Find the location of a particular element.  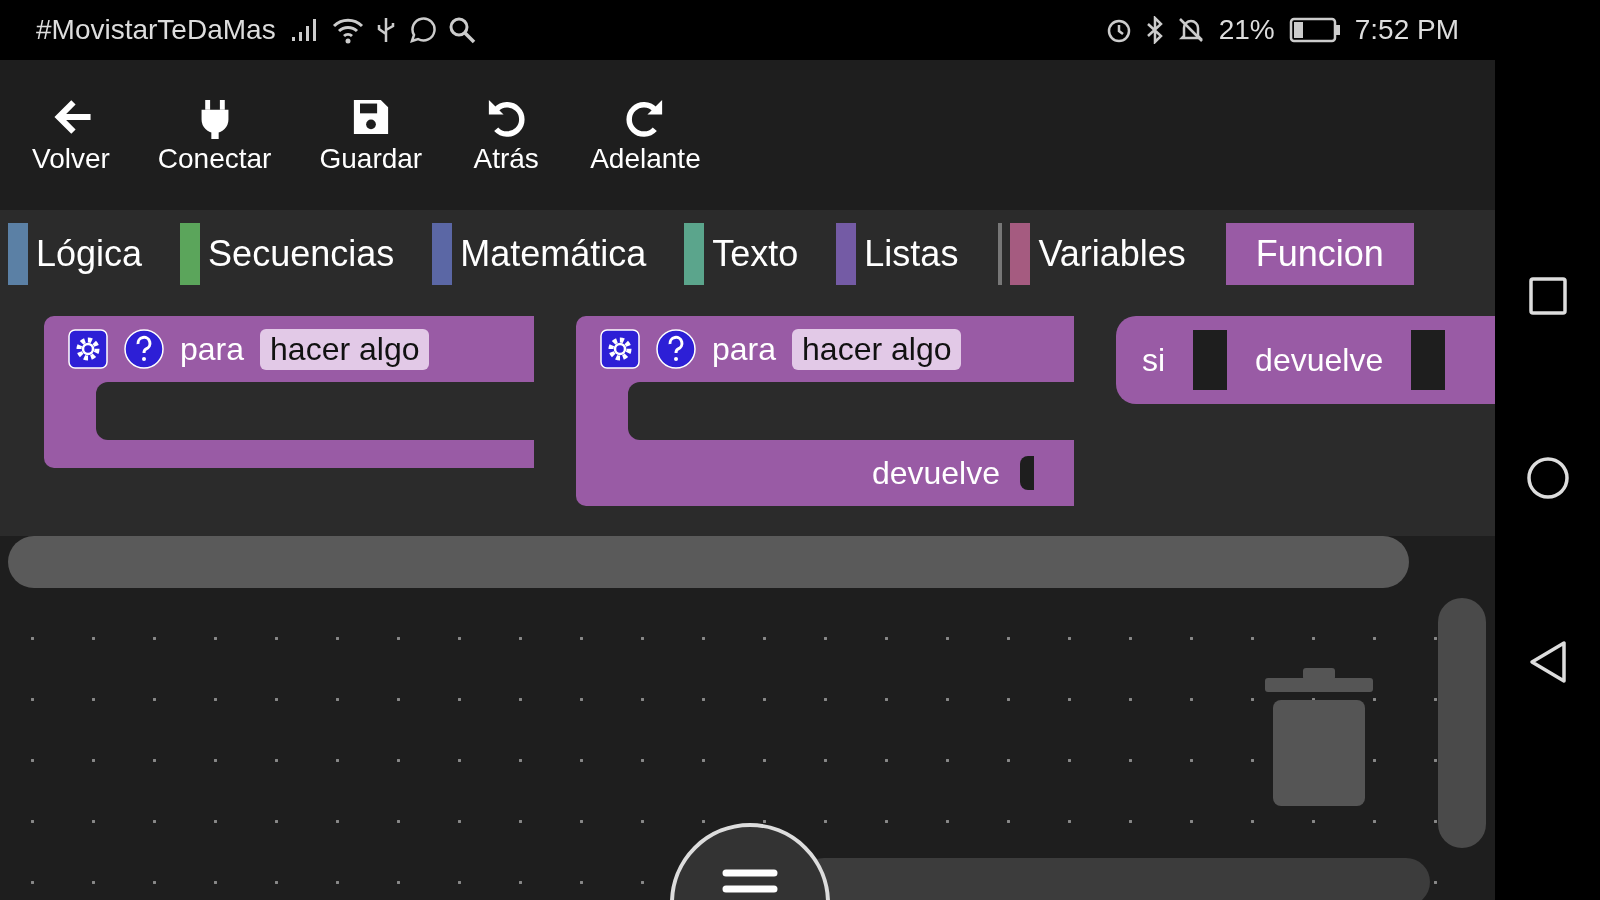

square-icon is located at coordinates (1547, 296).